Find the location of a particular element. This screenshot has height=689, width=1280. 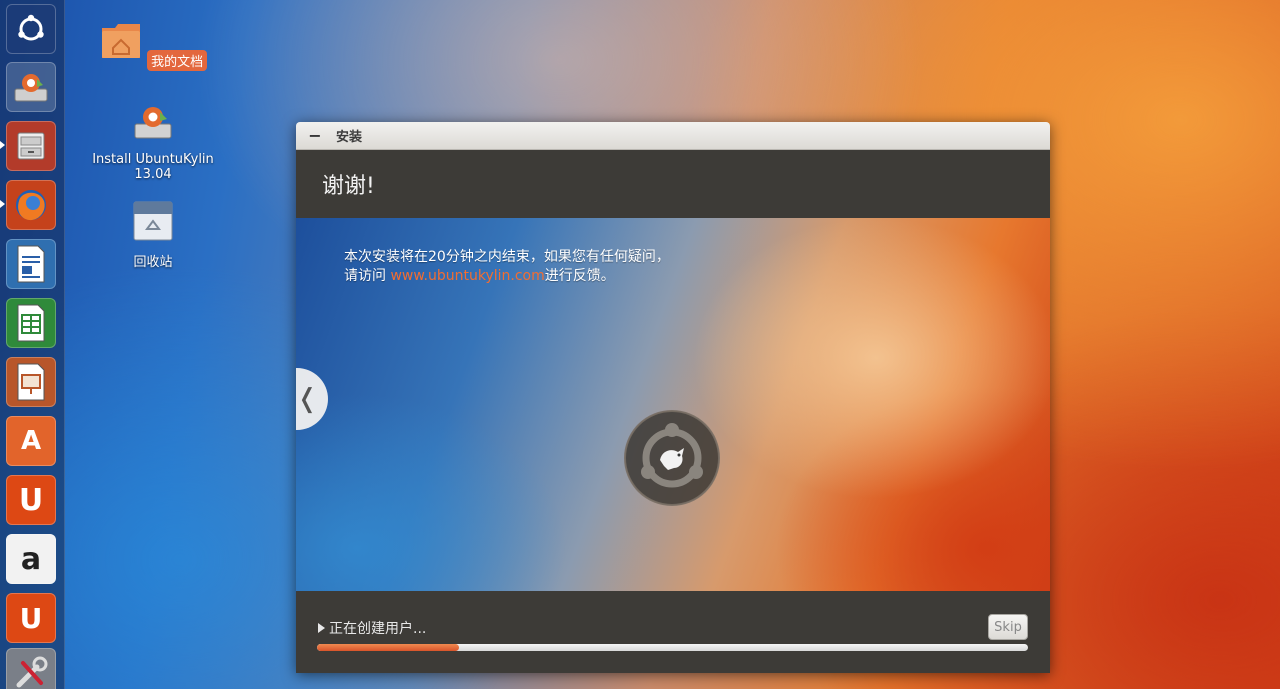

trash-icon is located at coordinates (153, 221).